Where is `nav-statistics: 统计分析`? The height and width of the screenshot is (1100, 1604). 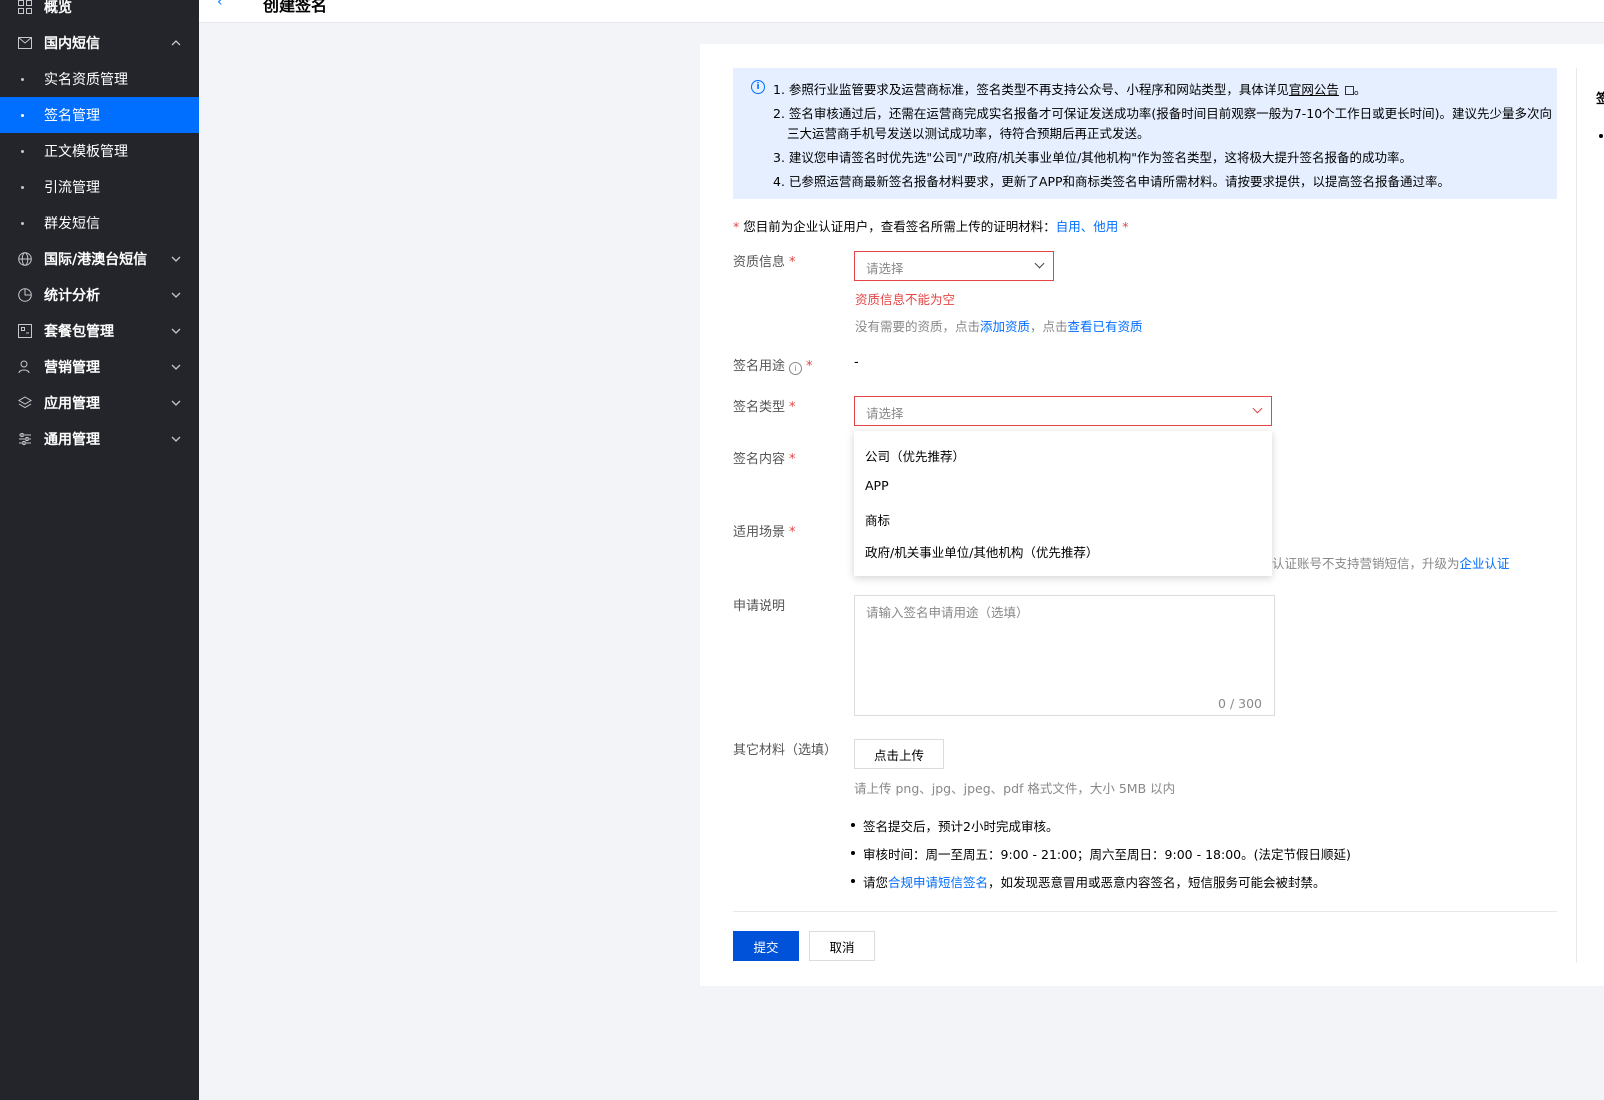 nav-statistics: 统计分析 is located at coordinates (99, 295).